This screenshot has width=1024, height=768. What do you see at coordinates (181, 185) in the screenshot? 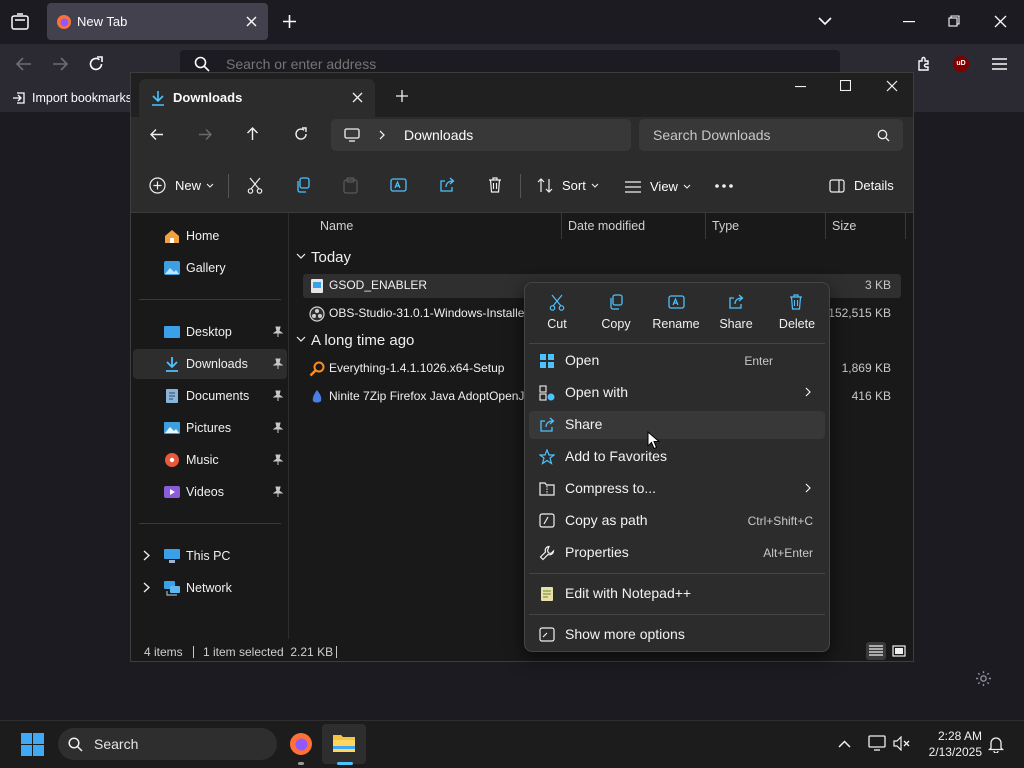
I see `new-button: New` at bounding box center [181, 185].